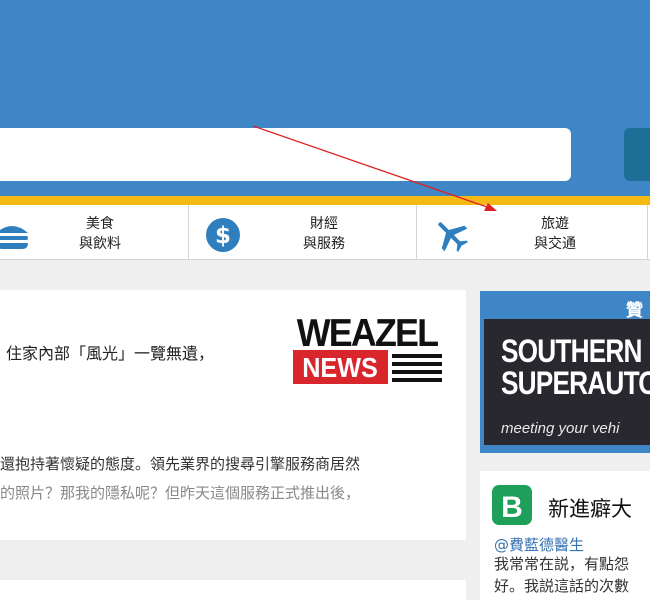 This screenshot has width=650, height=600. Describe the element at coordinates (285, 154) in the screenshot. I see `search-input` at that location.